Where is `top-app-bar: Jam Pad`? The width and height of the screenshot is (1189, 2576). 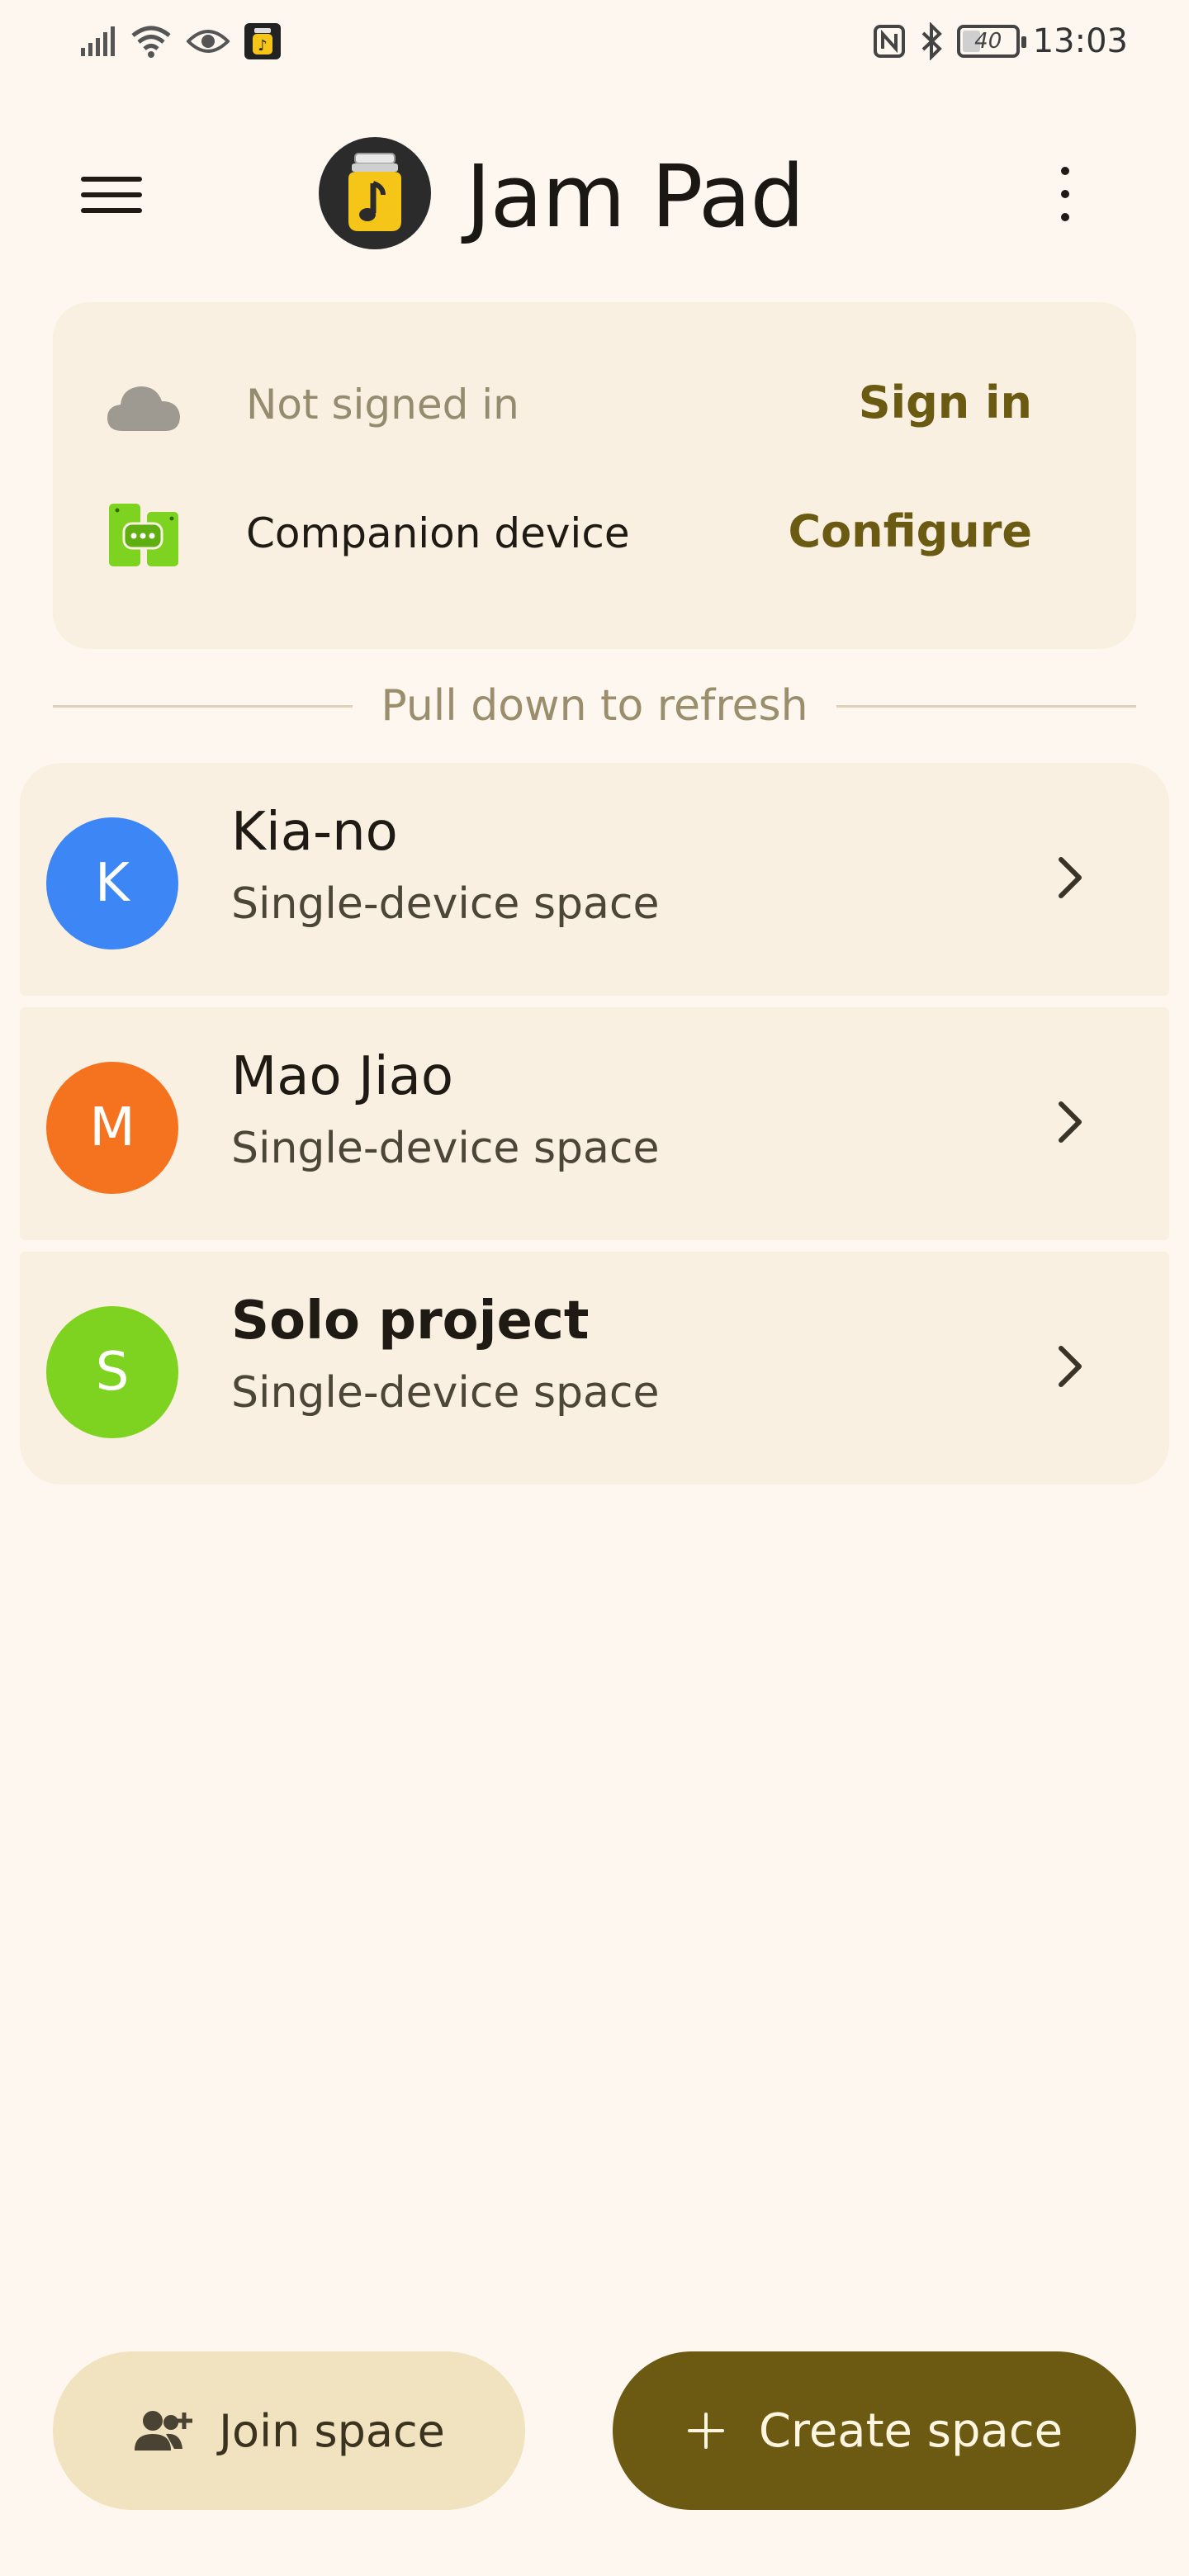
top-app-bar: Jam Pad is located at coordinates (594, 194).